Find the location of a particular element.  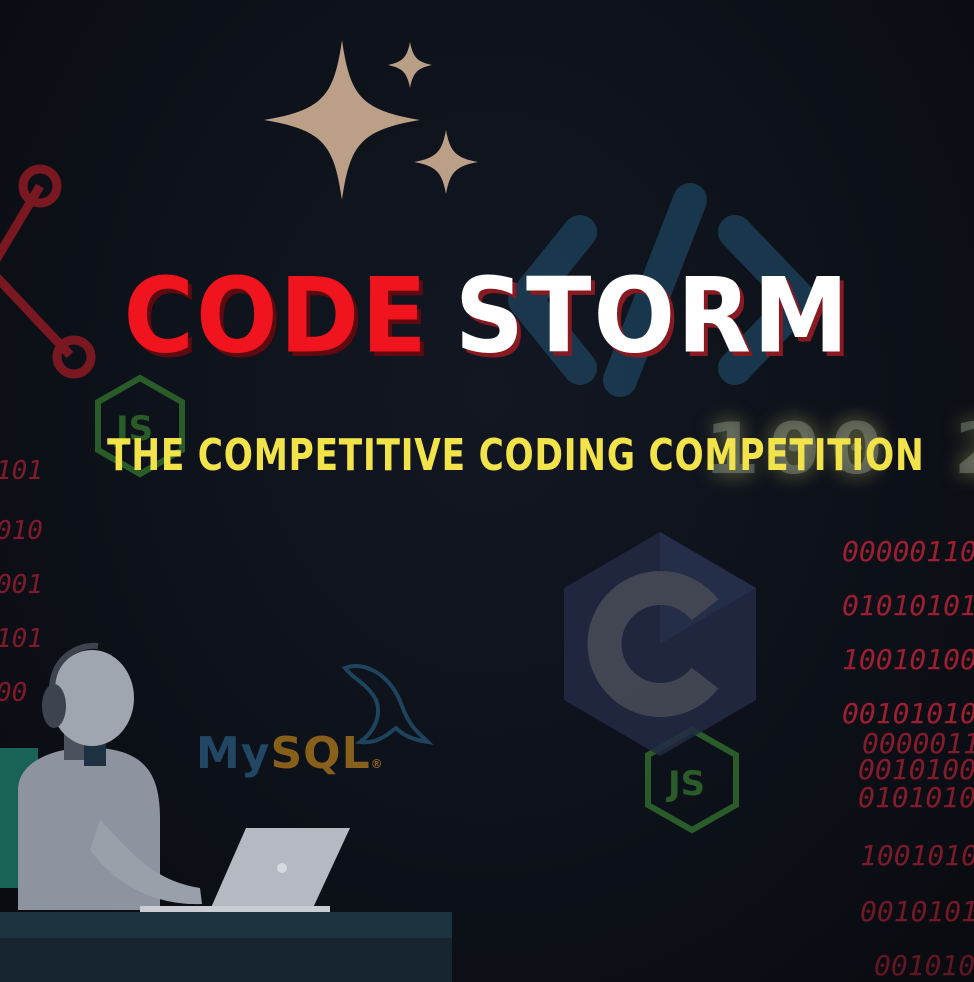

c-language-icon is located at coordinates (660, 644).